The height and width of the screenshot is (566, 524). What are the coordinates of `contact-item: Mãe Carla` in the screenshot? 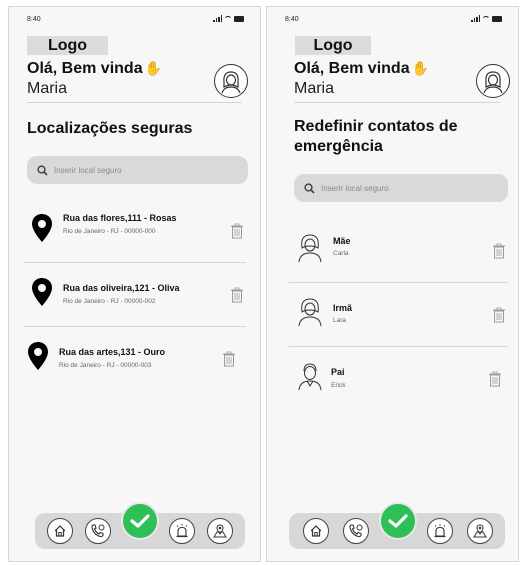 It's located at (398, 251).